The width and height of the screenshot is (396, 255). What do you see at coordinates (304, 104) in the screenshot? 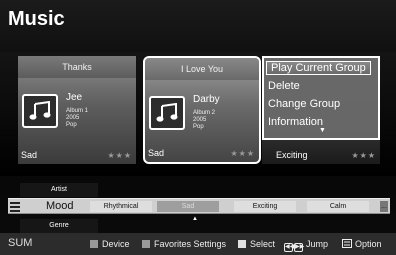
I see `menu-item-change-group: Change Group` at bounding box center [304, 104].